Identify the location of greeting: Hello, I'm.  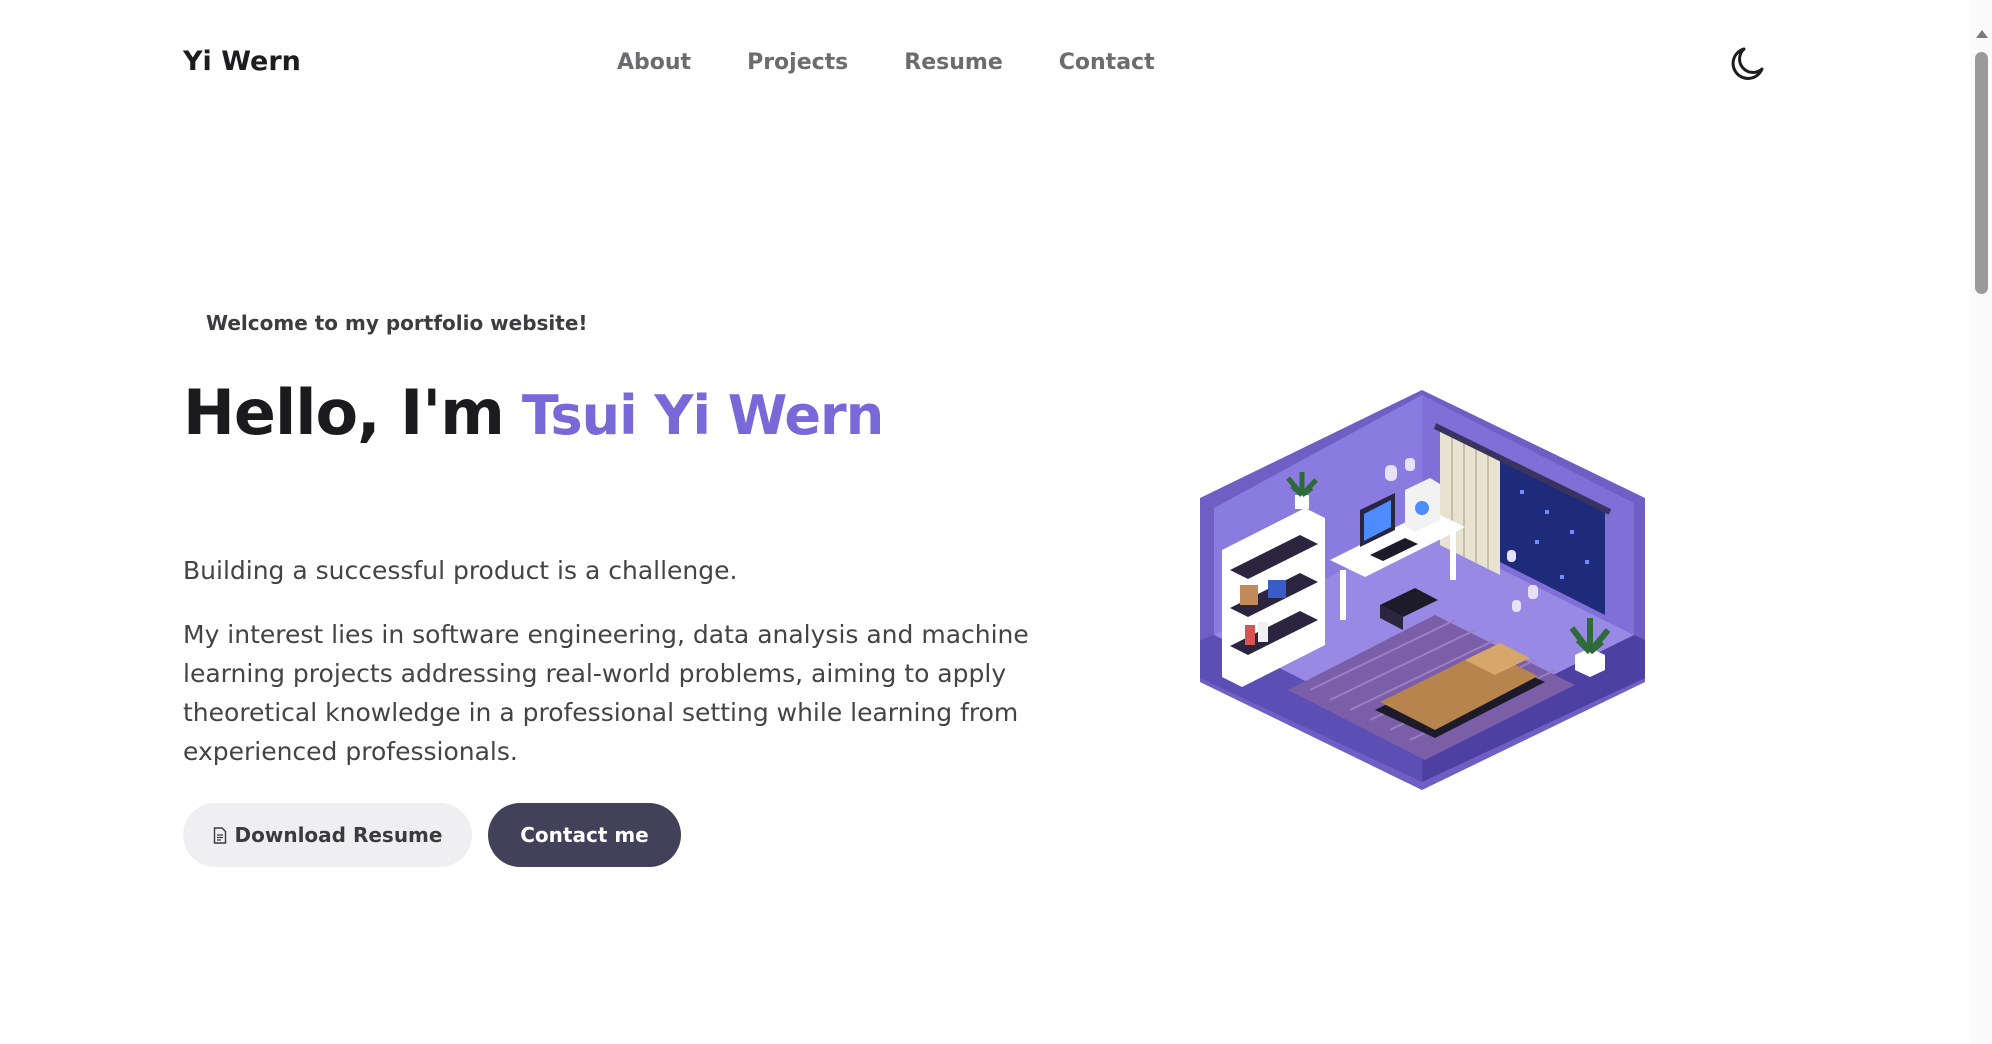
(344, 412).